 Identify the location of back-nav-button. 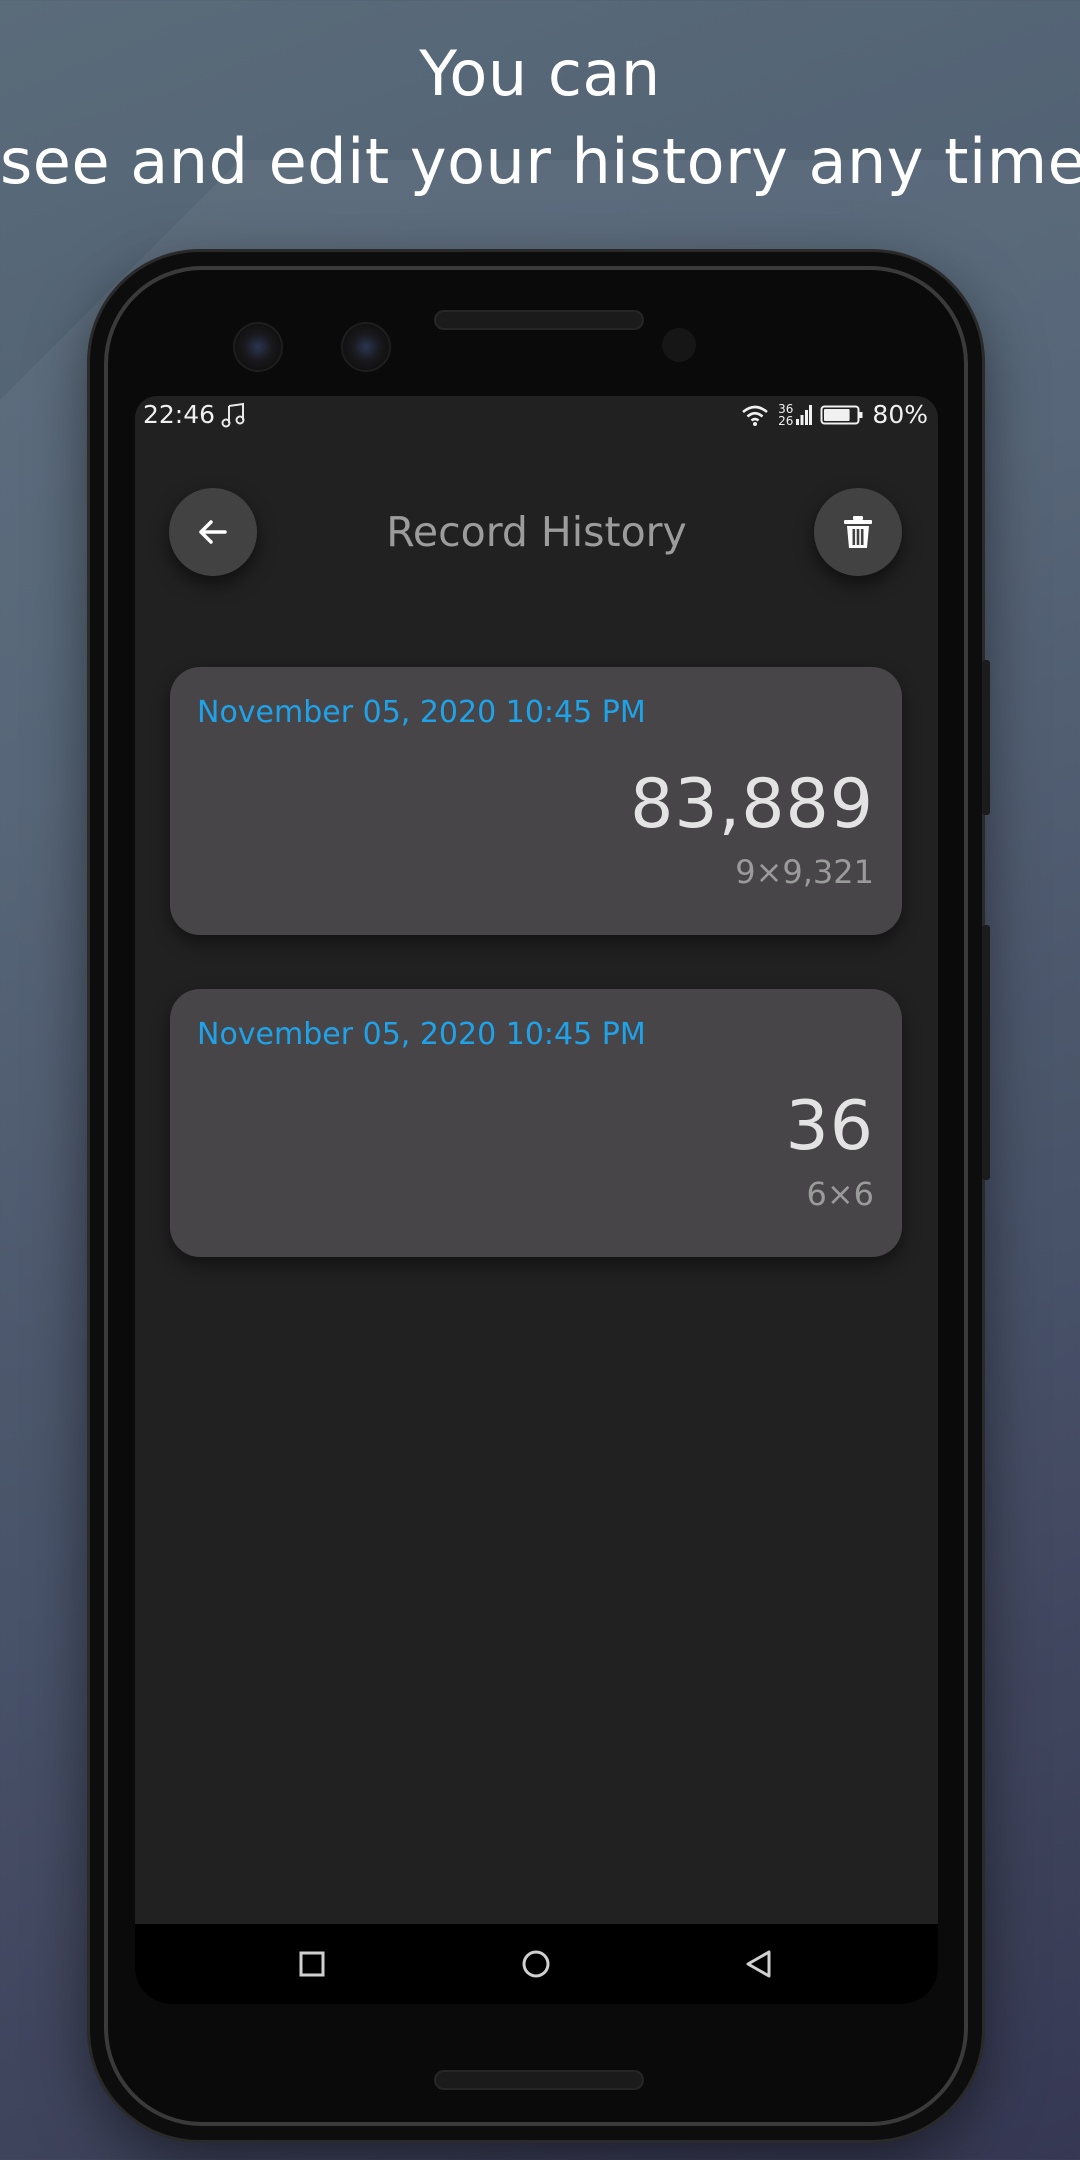
(758, 1964).